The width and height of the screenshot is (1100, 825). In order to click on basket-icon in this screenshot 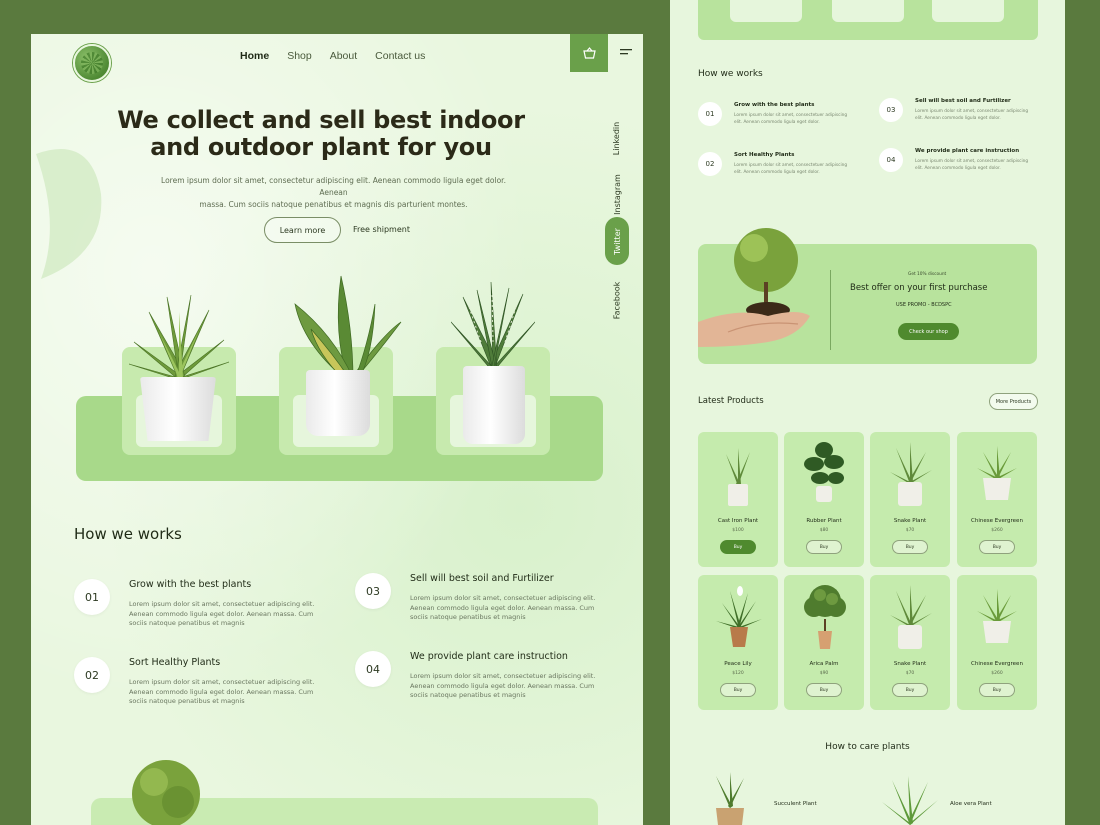, I will do `click(589, 53)`.